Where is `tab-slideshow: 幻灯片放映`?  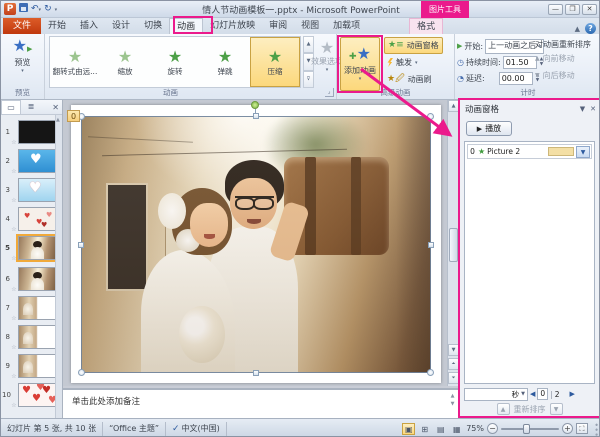
tab-slideshow: 幻灯片放映 is located at coordinates (232, 26).